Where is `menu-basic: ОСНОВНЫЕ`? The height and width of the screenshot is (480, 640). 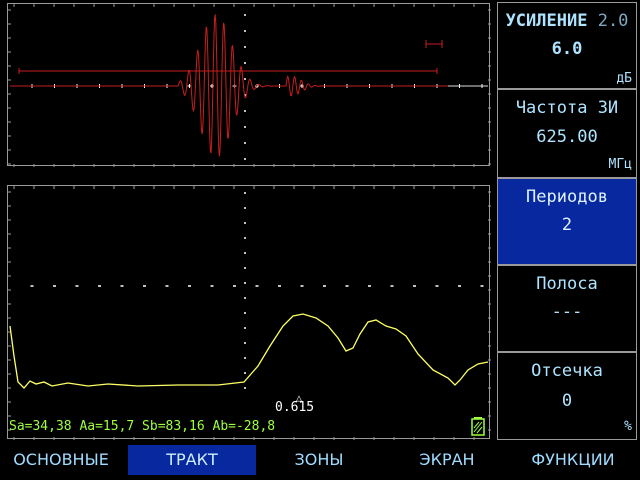
menu-basic: ОСНОВНЫЕ is located at coordinates (61, 460).